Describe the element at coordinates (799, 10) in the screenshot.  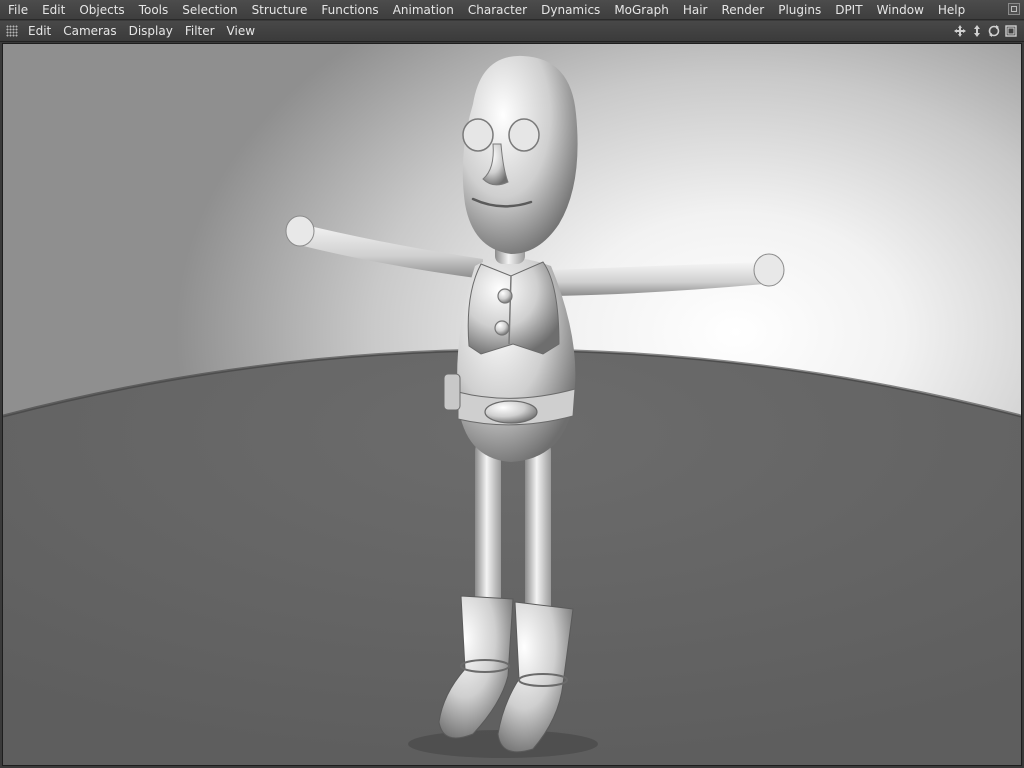
I see `menu-plugins: Plugins` at that location.